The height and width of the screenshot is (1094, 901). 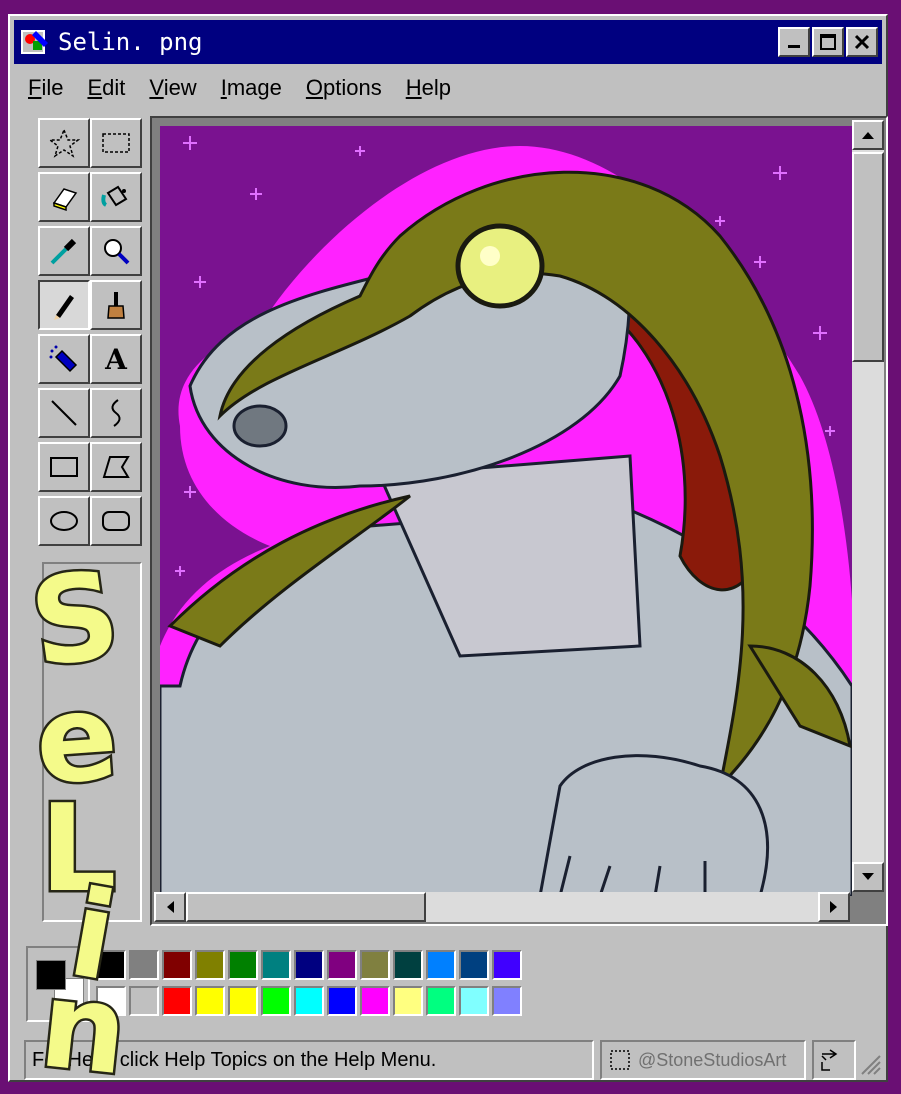 I want to click on magnifier-icon, so click(x=117, y=252).